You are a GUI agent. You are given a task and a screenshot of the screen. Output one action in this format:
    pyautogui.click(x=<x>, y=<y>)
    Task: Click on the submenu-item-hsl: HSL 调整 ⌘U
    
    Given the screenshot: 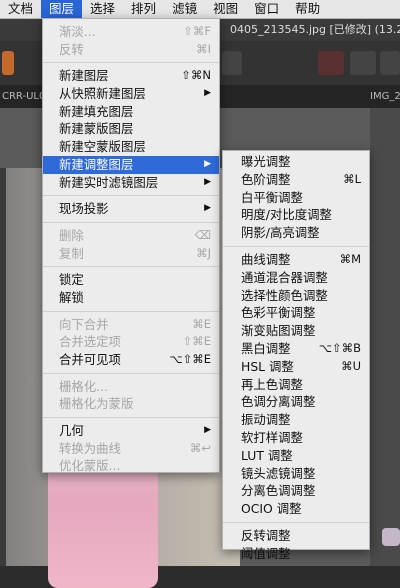 What is the action you would take?
    pyautogui.click(x=296, y=367)
    